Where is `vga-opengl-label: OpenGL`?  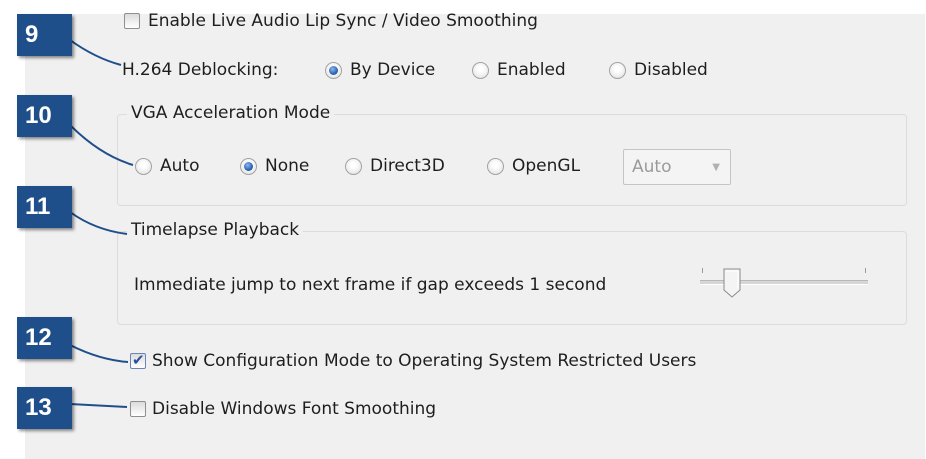
vga-opengl-label: OpenGL is located at coordinates (546, 166).